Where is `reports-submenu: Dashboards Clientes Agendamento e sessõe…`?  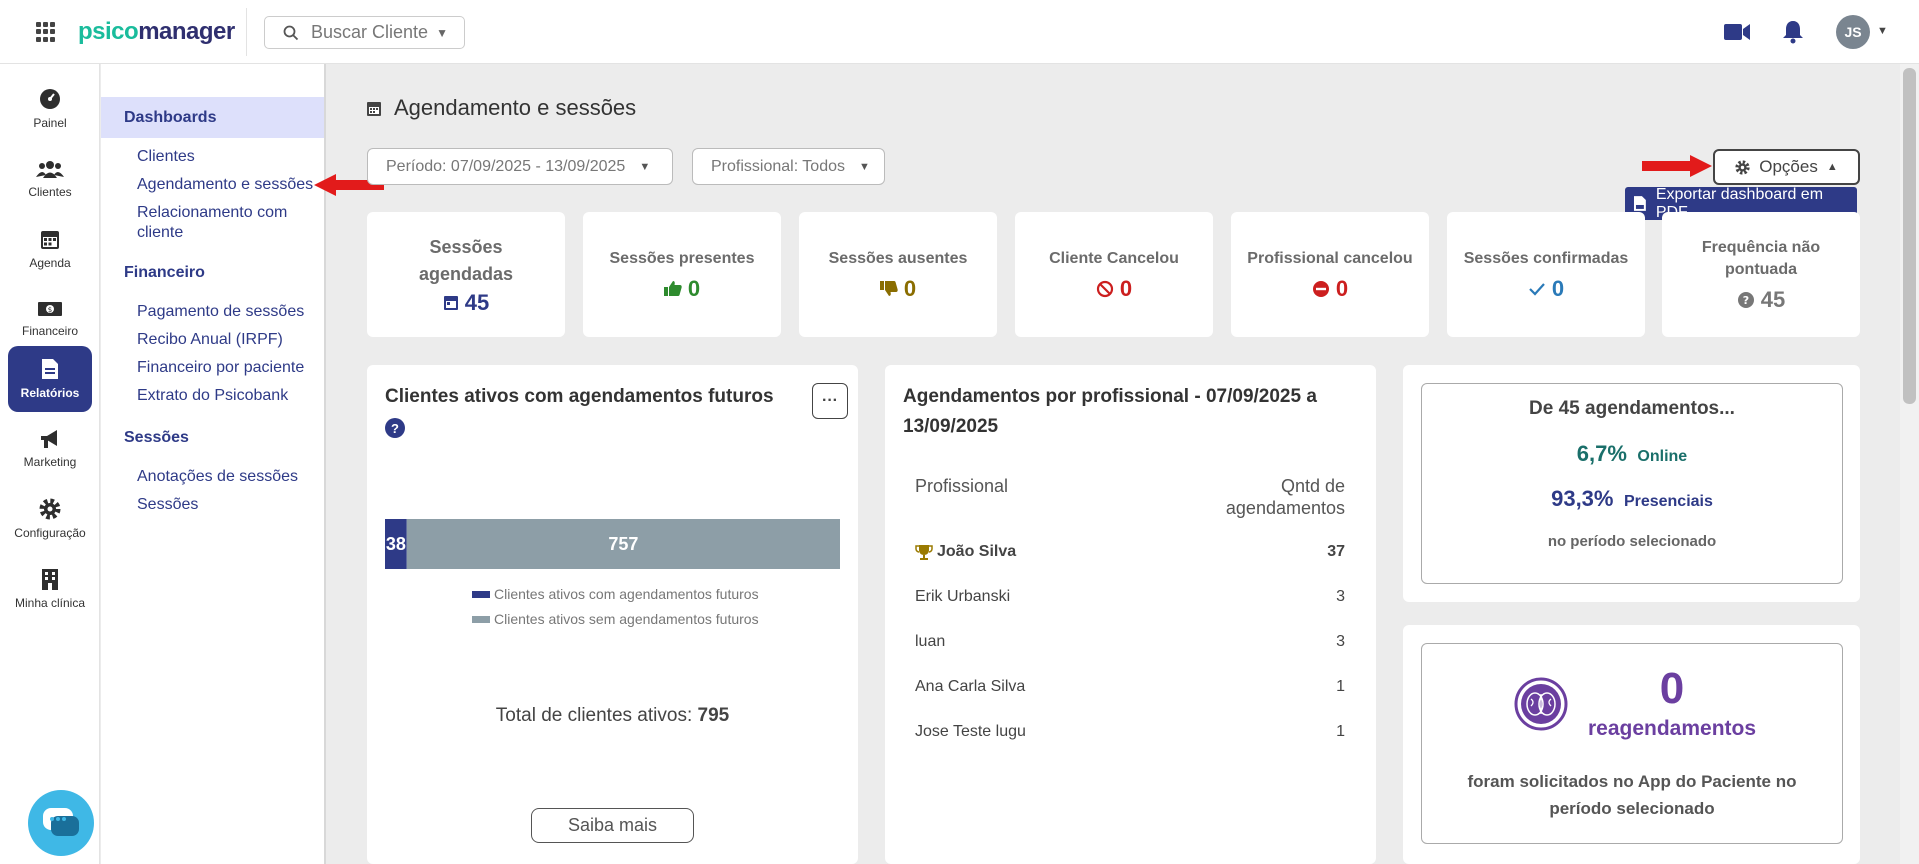
reports-submenu: Dashboards Clientes Agendamento e sessõe… is located at coordinates (213, 464).